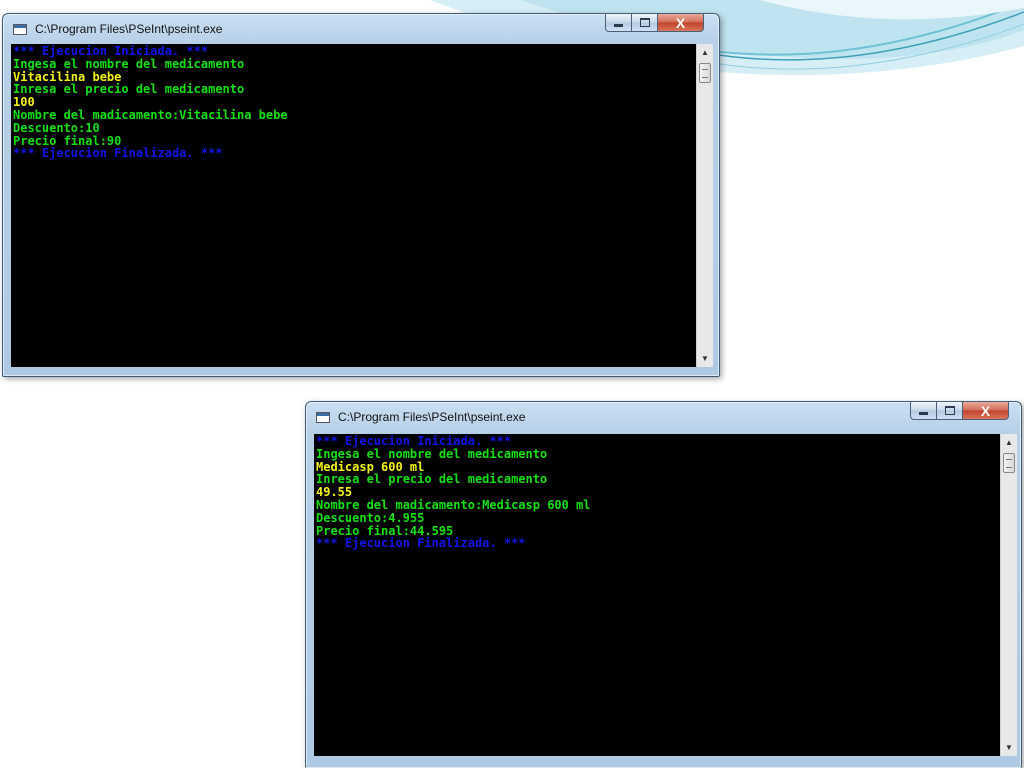  What do you see at coordinates (453, 504) in the screenshot?
I see `console-line: Nombre del madicamento:Medicasp 600 ml` at bounding box center [453, 504].